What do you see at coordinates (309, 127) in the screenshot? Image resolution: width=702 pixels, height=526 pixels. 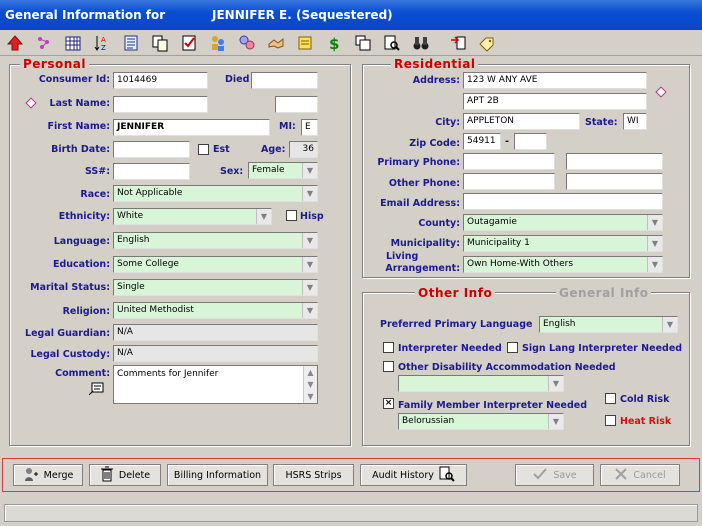 I see `mi-input: E` at bounding box center [309, 127].